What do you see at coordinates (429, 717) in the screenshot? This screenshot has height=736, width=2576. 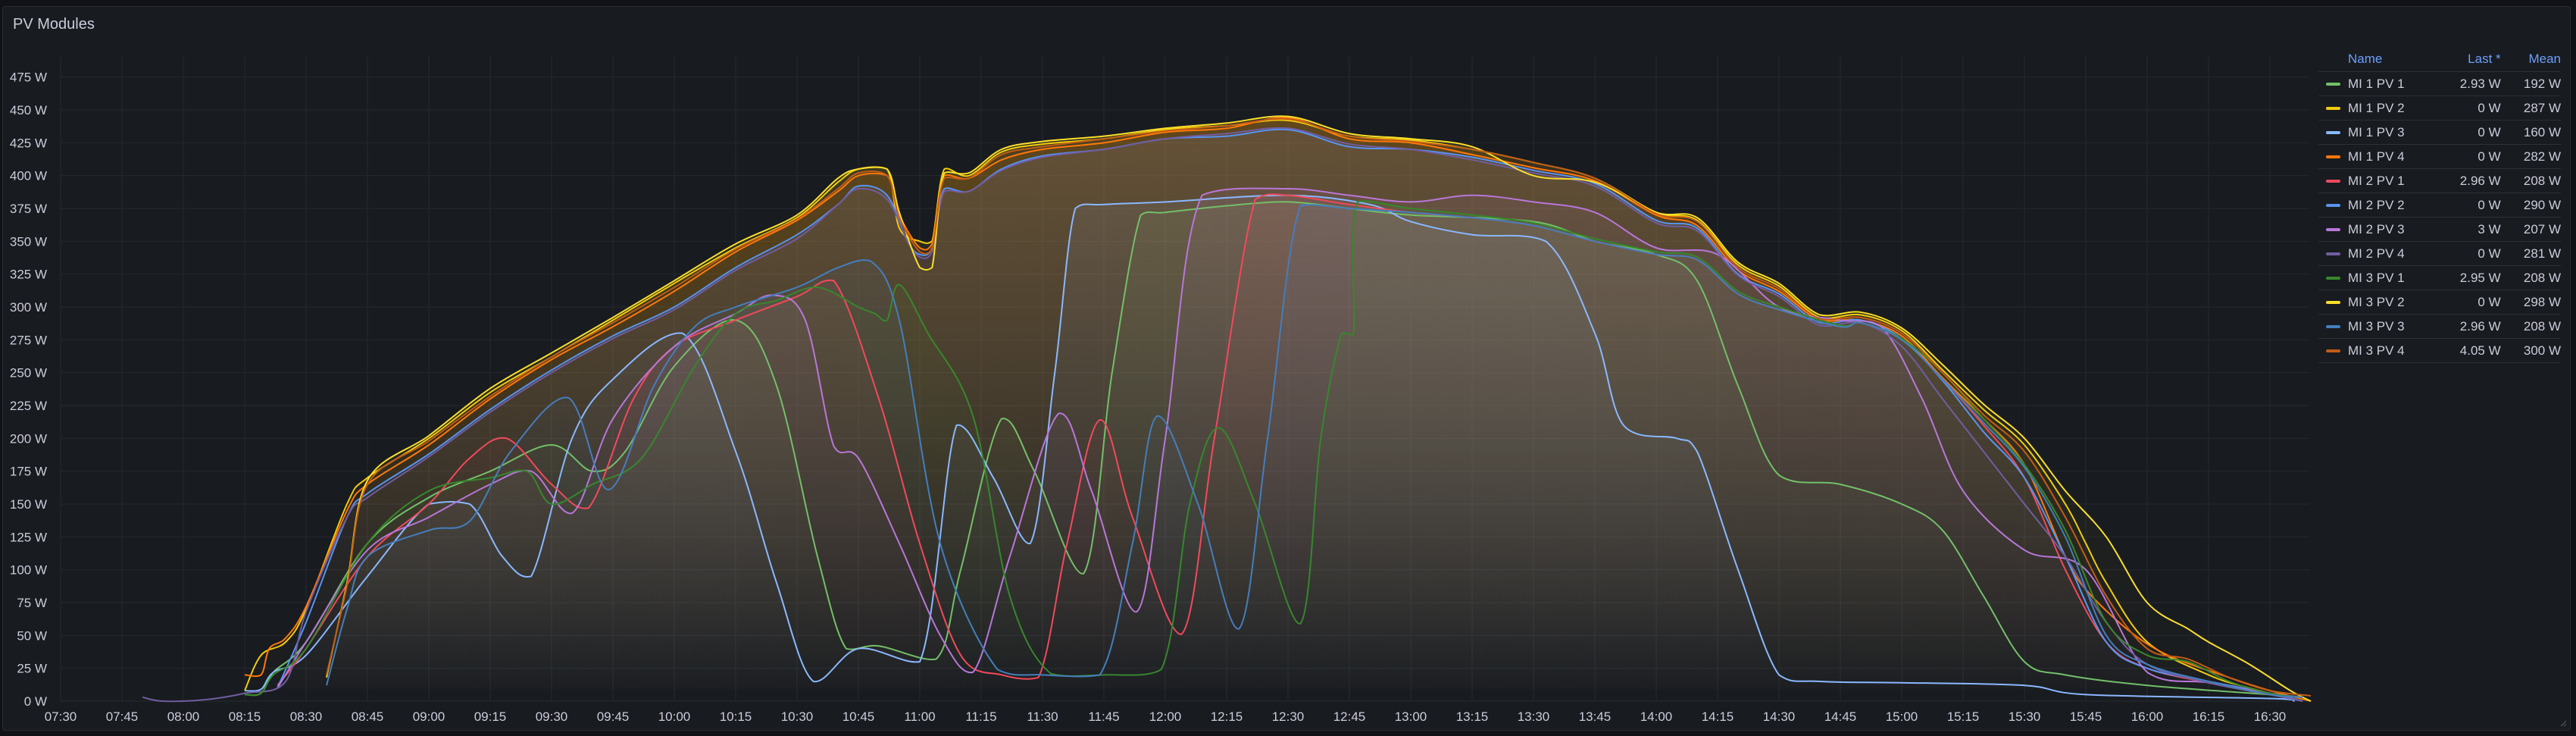 I see `x-tick-label: 09:00` at bounding box center [429, 717].